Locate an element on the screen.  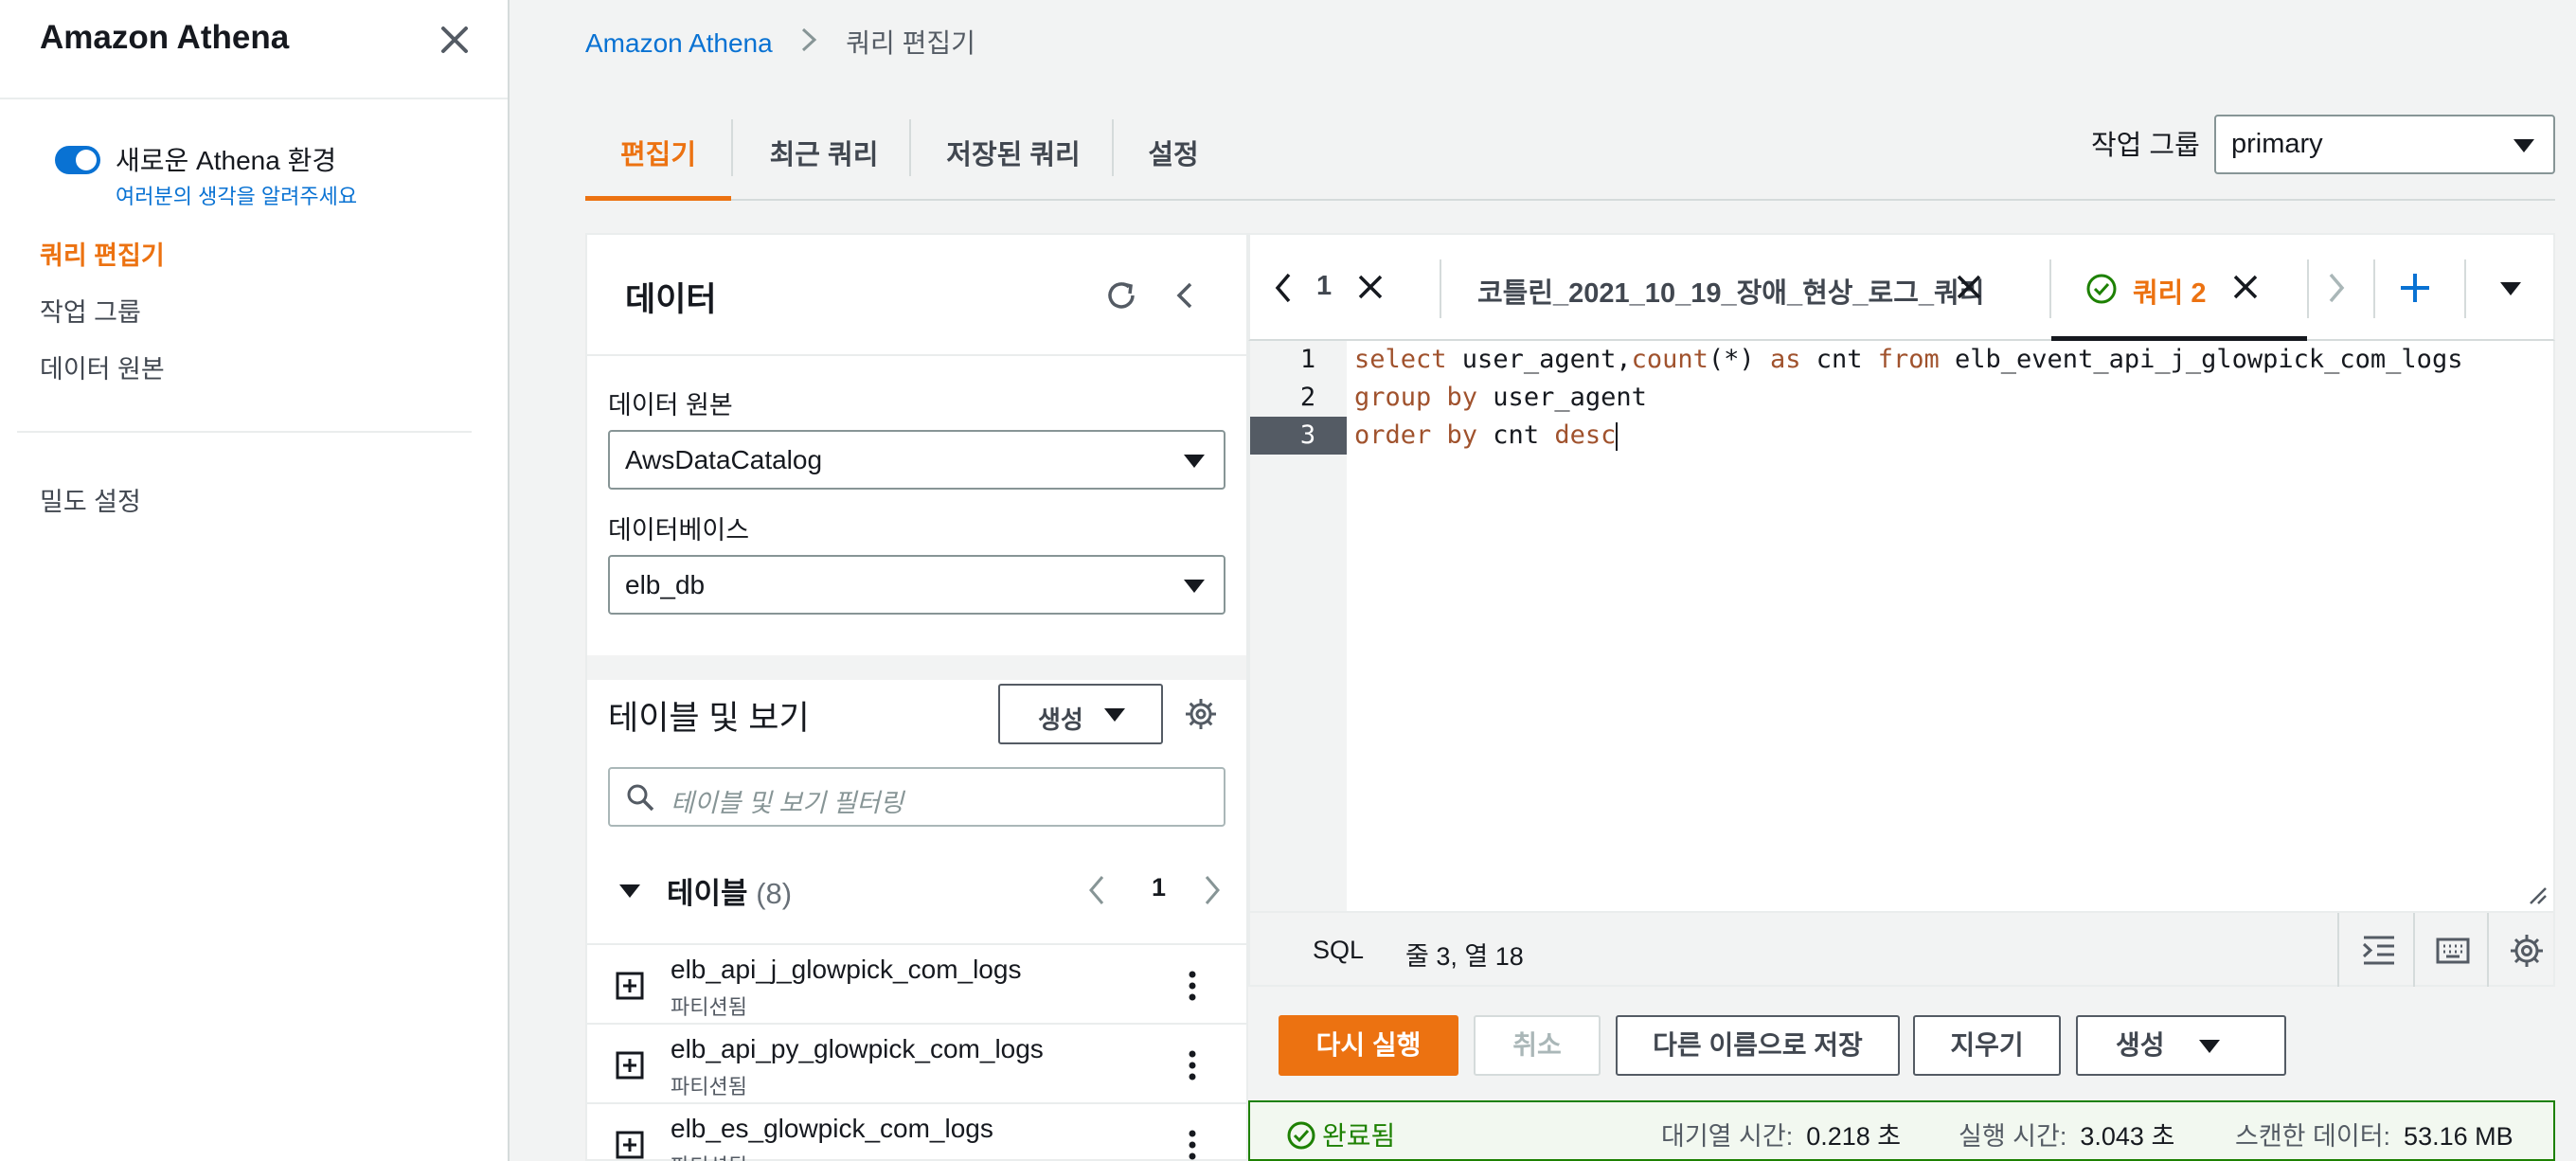
line-number-current: 3 is located at coordinates (1298, 436).